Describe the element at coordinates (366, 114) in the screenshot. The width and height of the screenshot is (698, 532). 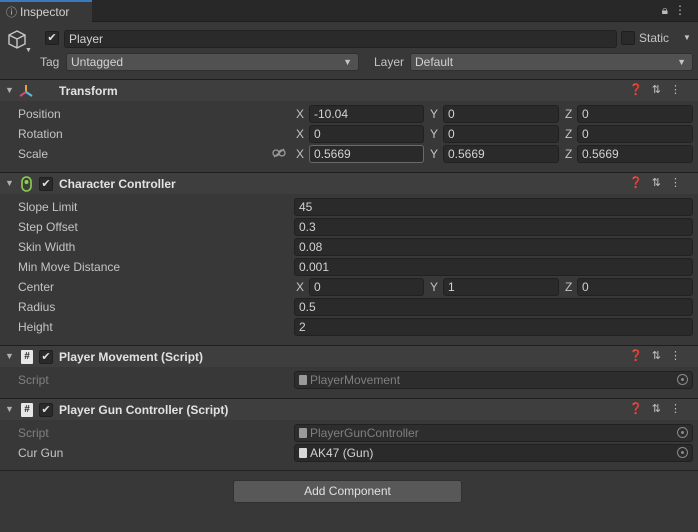
I see `position-x-field: -10.04` at that location.